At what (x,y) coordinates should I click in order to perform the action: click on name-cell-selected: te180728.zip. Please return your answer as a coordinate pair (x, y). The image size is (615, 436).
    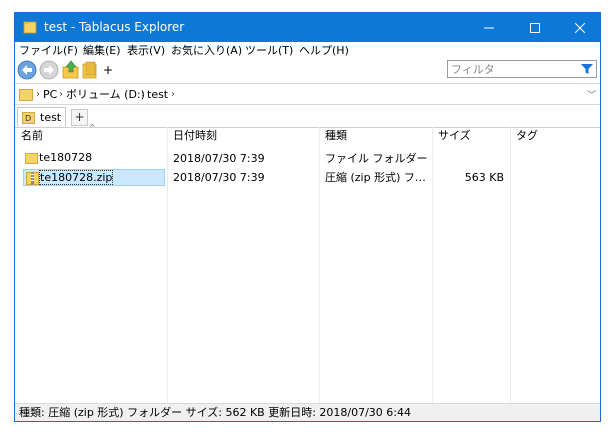
    Looking at the image, I should click on (94, 177).